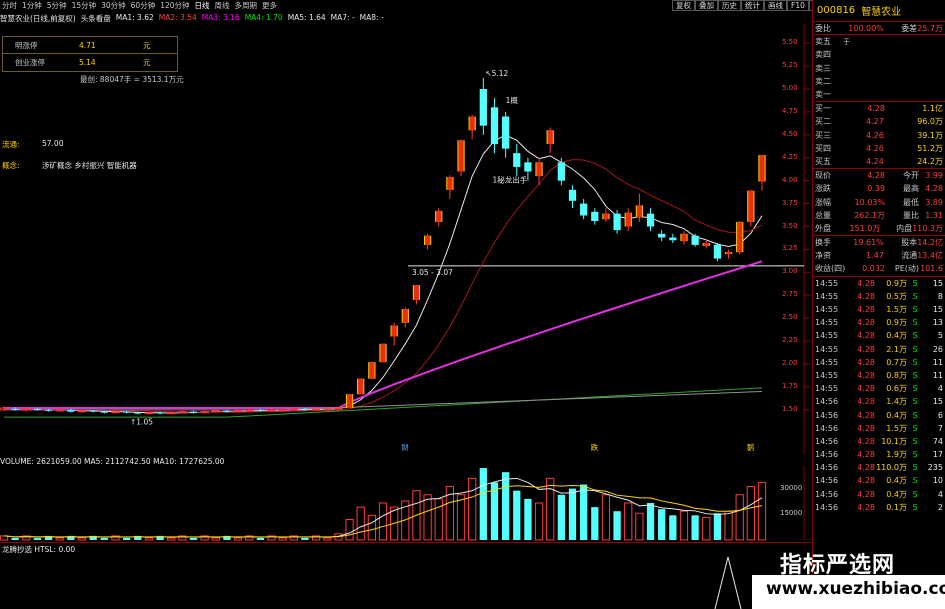  I want to click on tick-row: 14:56 4.28 0.1万 S 2, so click(879, 507).